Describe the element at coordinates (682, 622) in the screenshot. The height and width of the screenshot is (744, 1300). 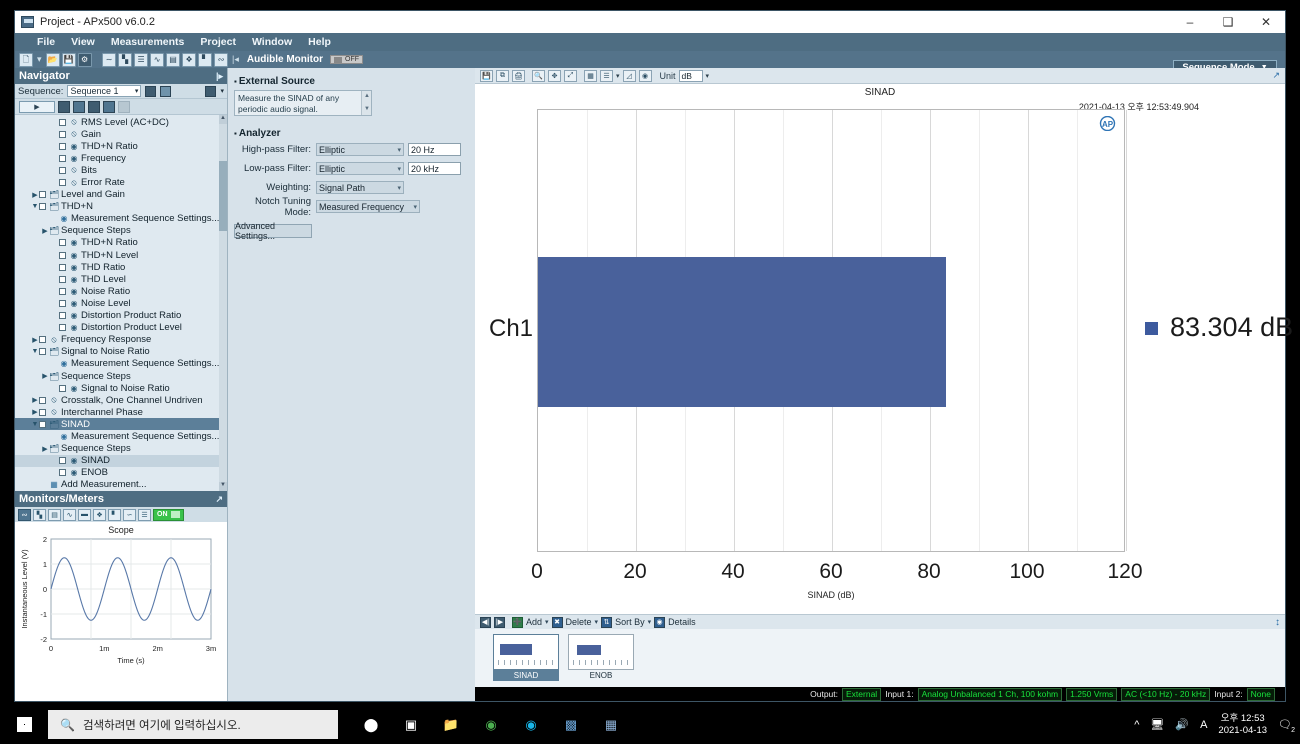
I see `details-label: Details` at that location.